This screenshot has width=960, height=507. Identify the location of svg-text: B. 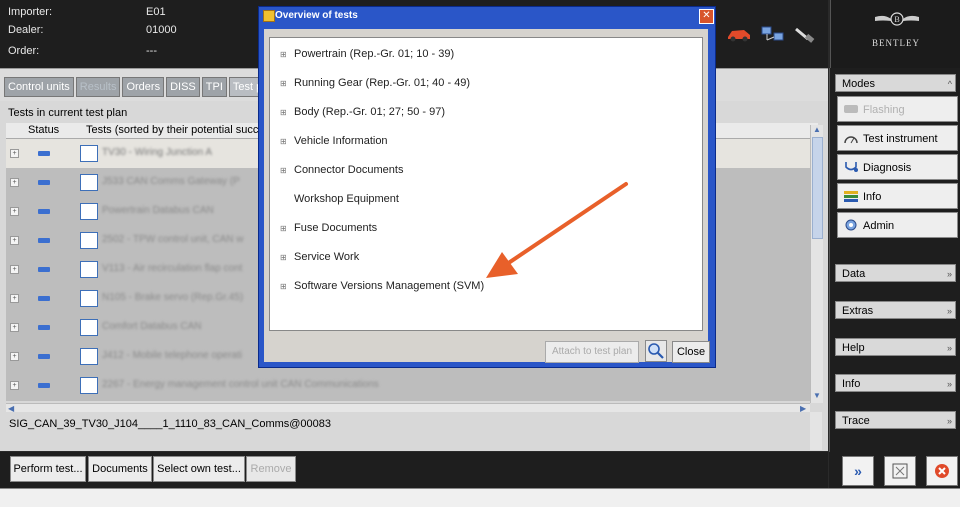
(896, 19).